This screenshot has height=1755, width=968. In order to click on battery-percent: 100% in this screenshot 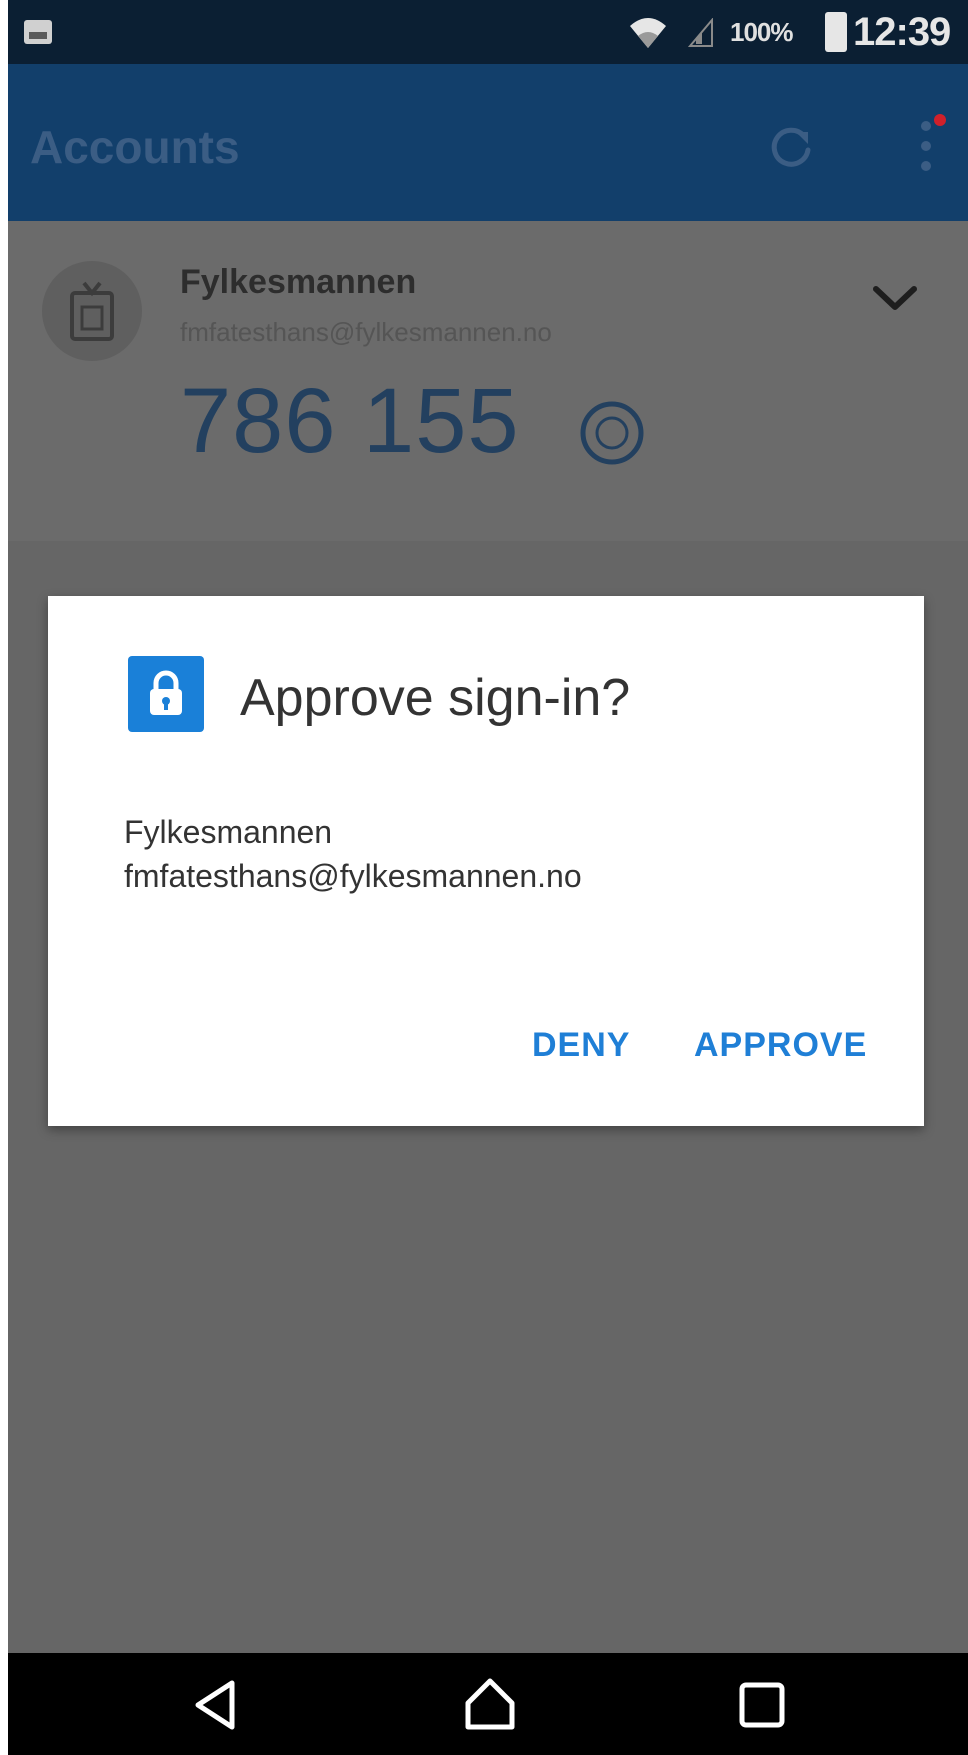, I will do `click(761, 32)`.